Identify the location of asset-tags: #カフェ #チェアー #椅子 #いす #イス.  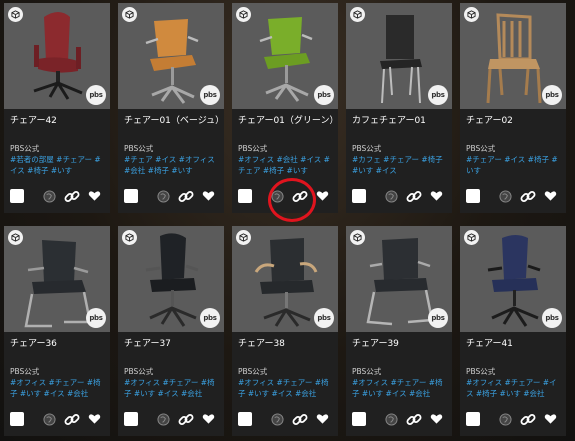
(400, 165).